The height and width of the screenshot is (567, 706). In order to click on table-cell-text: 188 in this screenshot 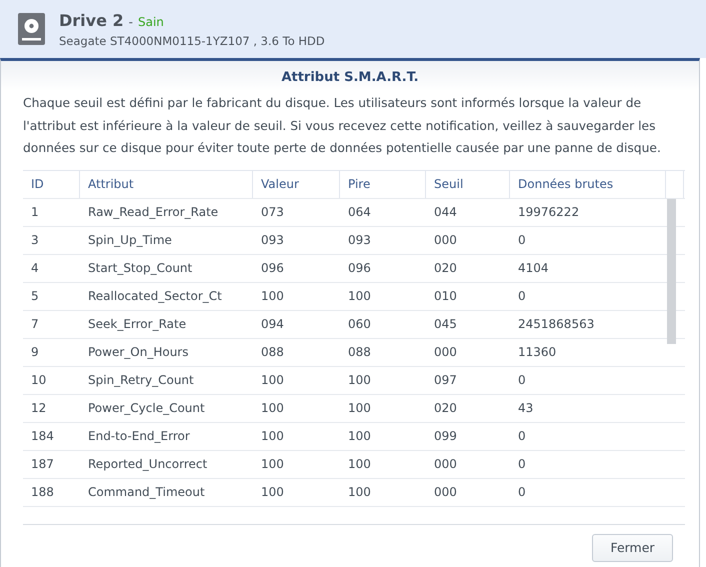, I will do `click(42, 492)`.